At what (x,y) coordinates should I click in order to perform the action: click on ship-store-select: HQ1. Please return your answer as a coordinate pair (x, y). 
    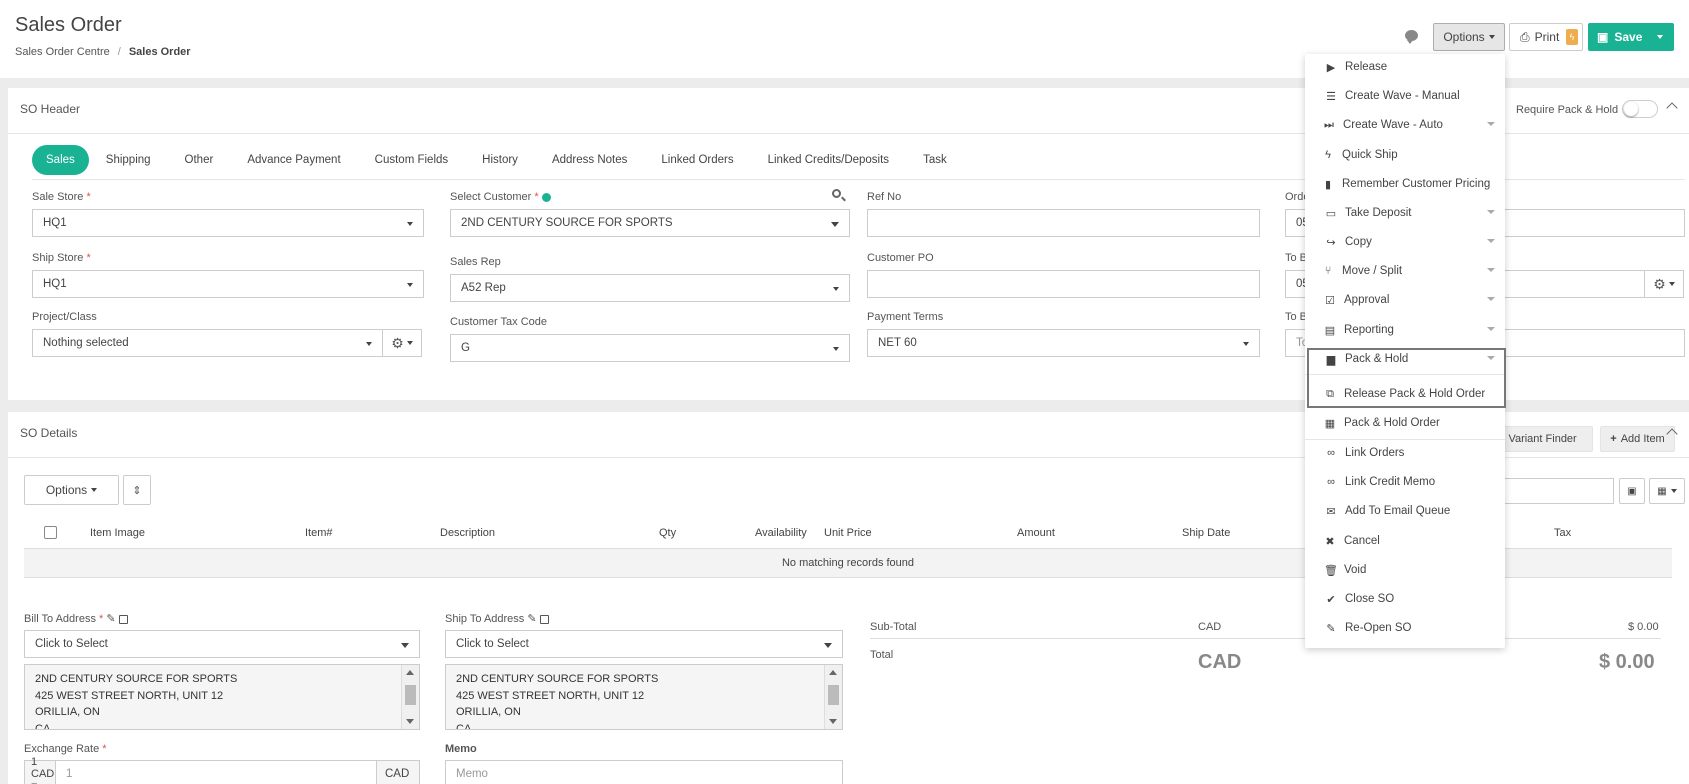
    Looking at the image, I should click on (228, 284).